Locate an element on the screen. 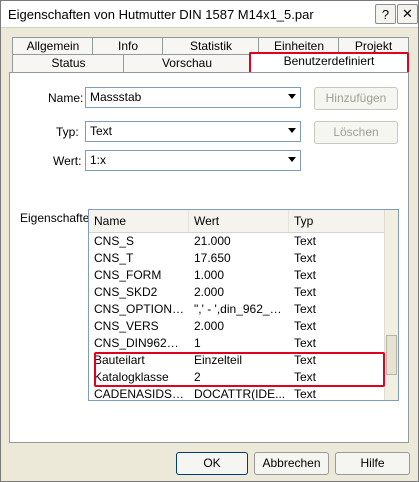  column-wert: Wert is located at coordinates (239, 221).